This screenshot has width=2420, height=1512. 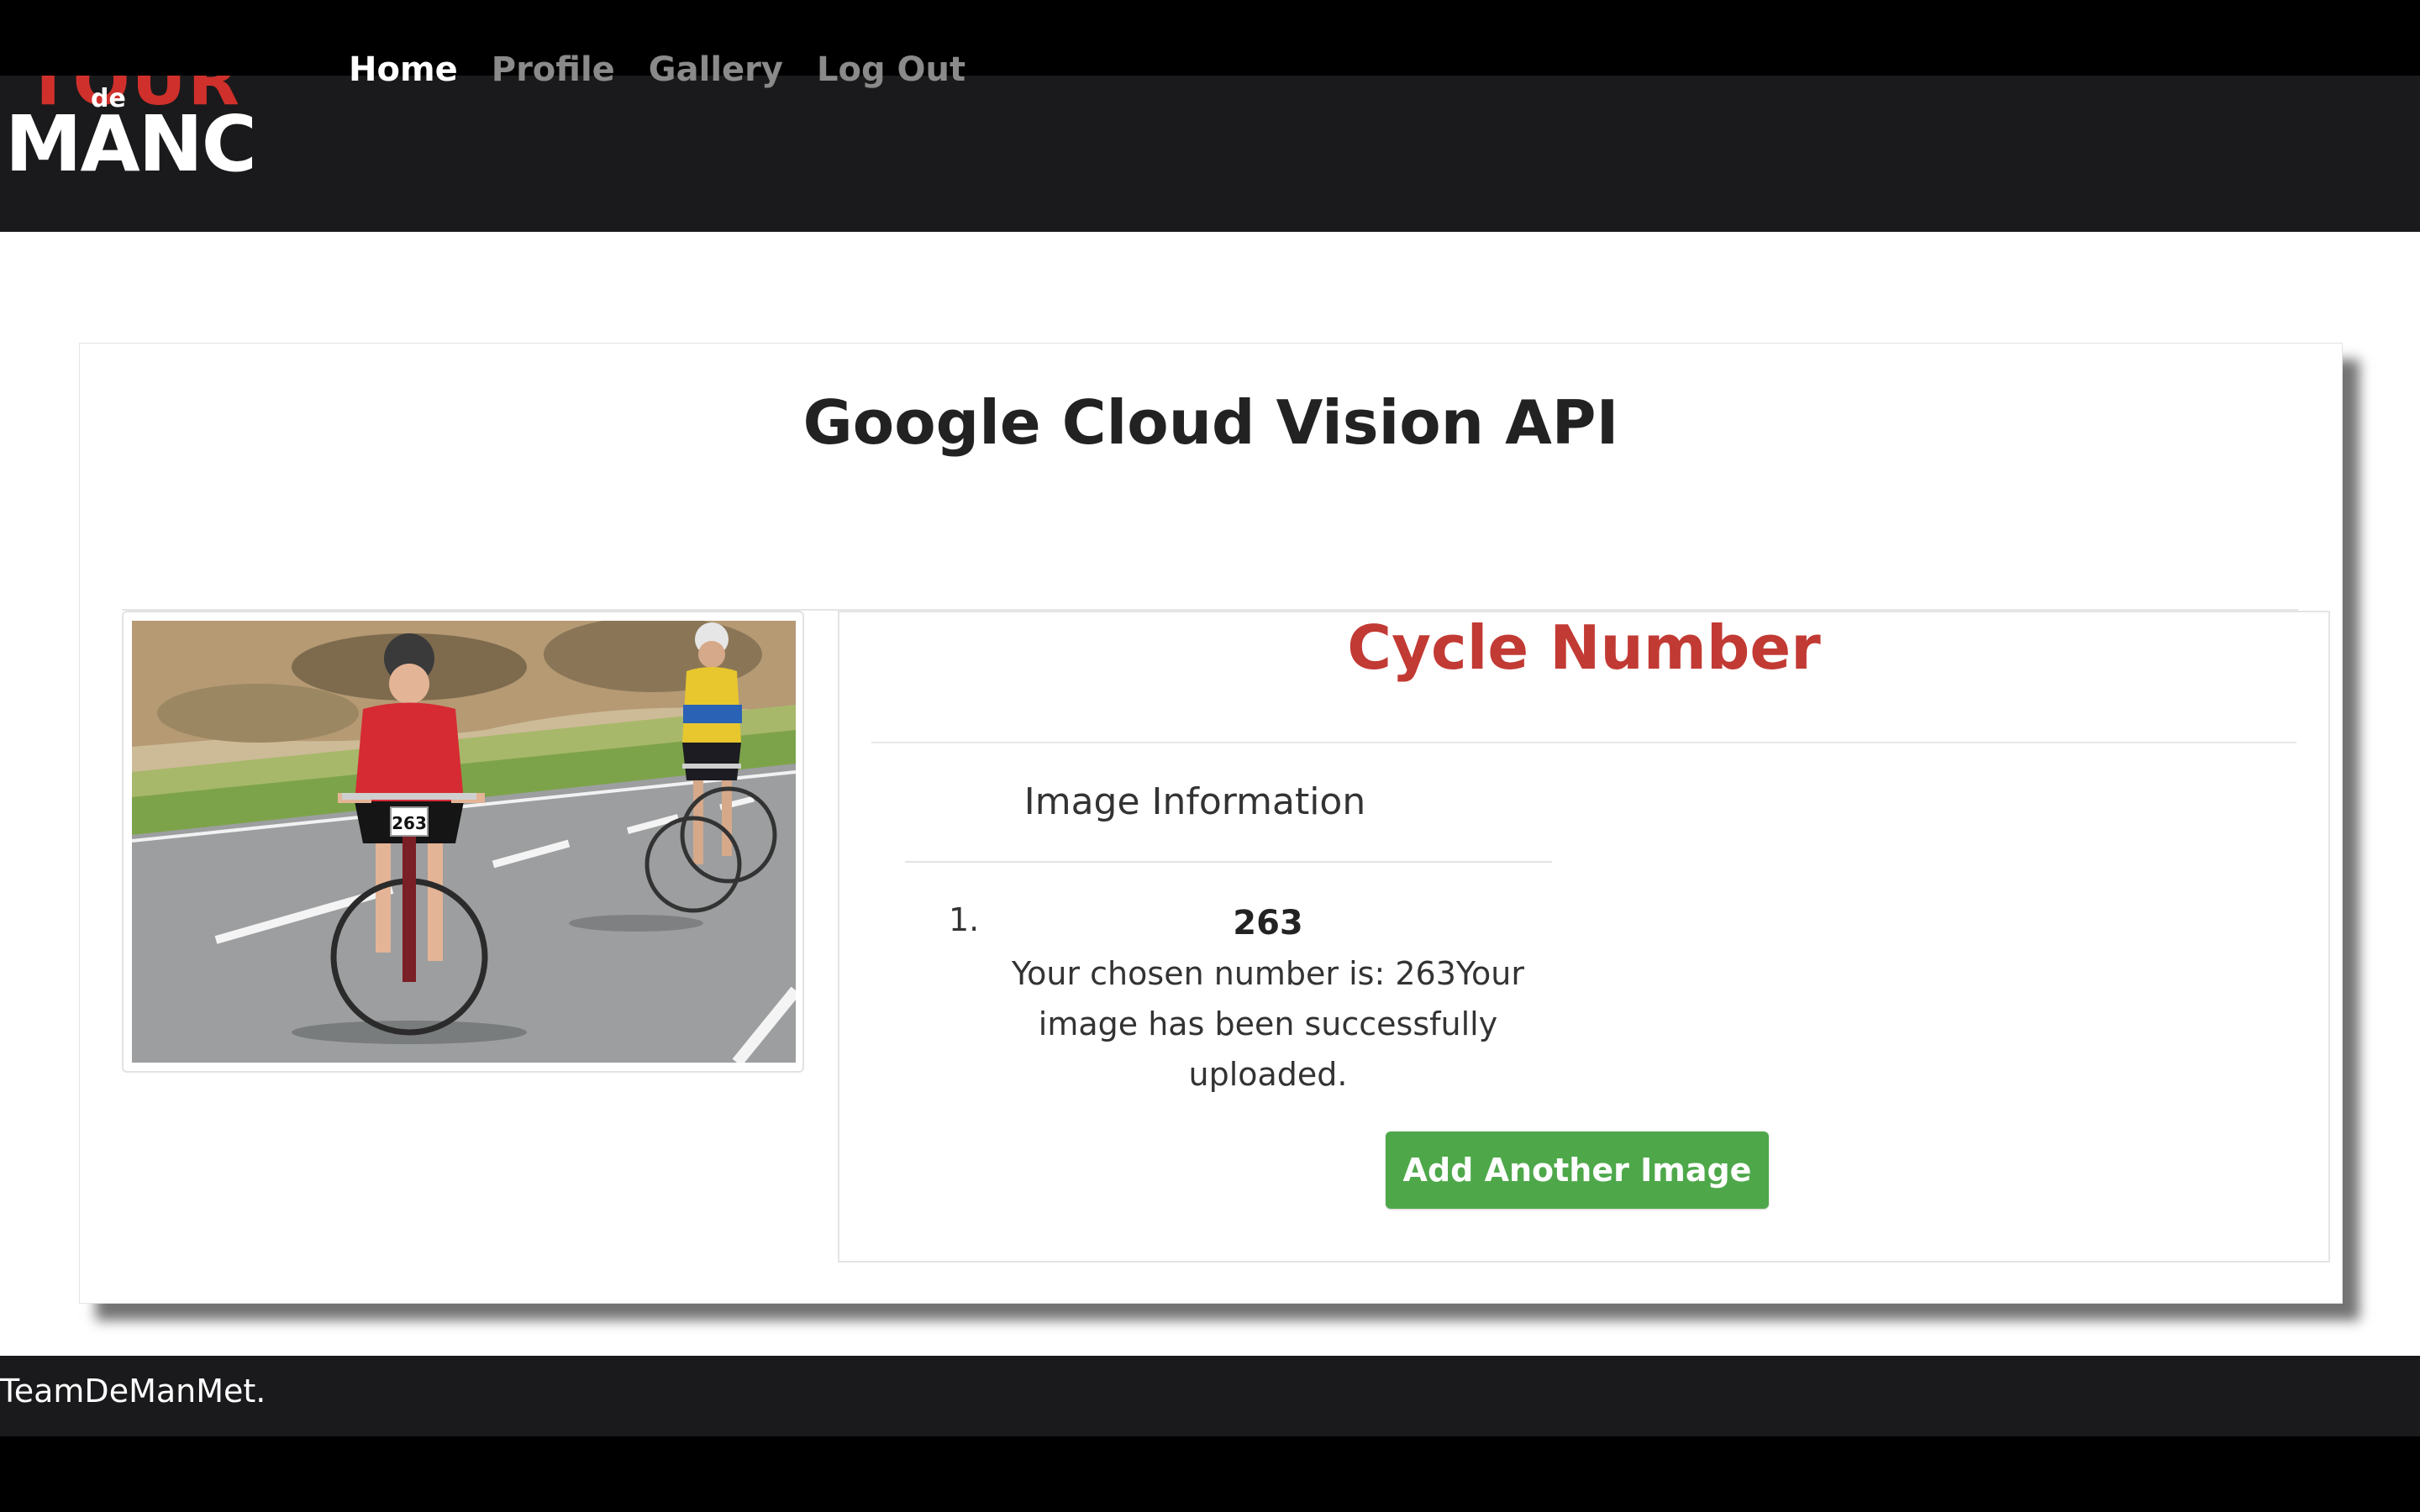 I want to click on footer-text: TeamDeManMet., so click(x=133, y=1391).